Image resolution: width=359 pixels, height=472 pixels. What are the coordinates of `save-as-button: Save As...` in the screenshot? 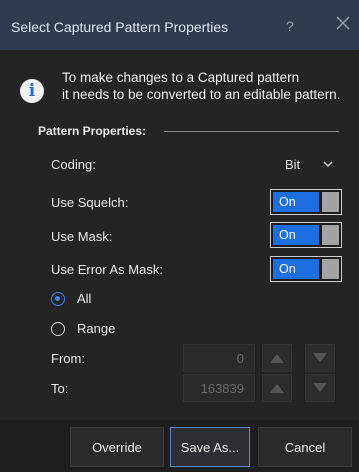 It's located at (210, 447).